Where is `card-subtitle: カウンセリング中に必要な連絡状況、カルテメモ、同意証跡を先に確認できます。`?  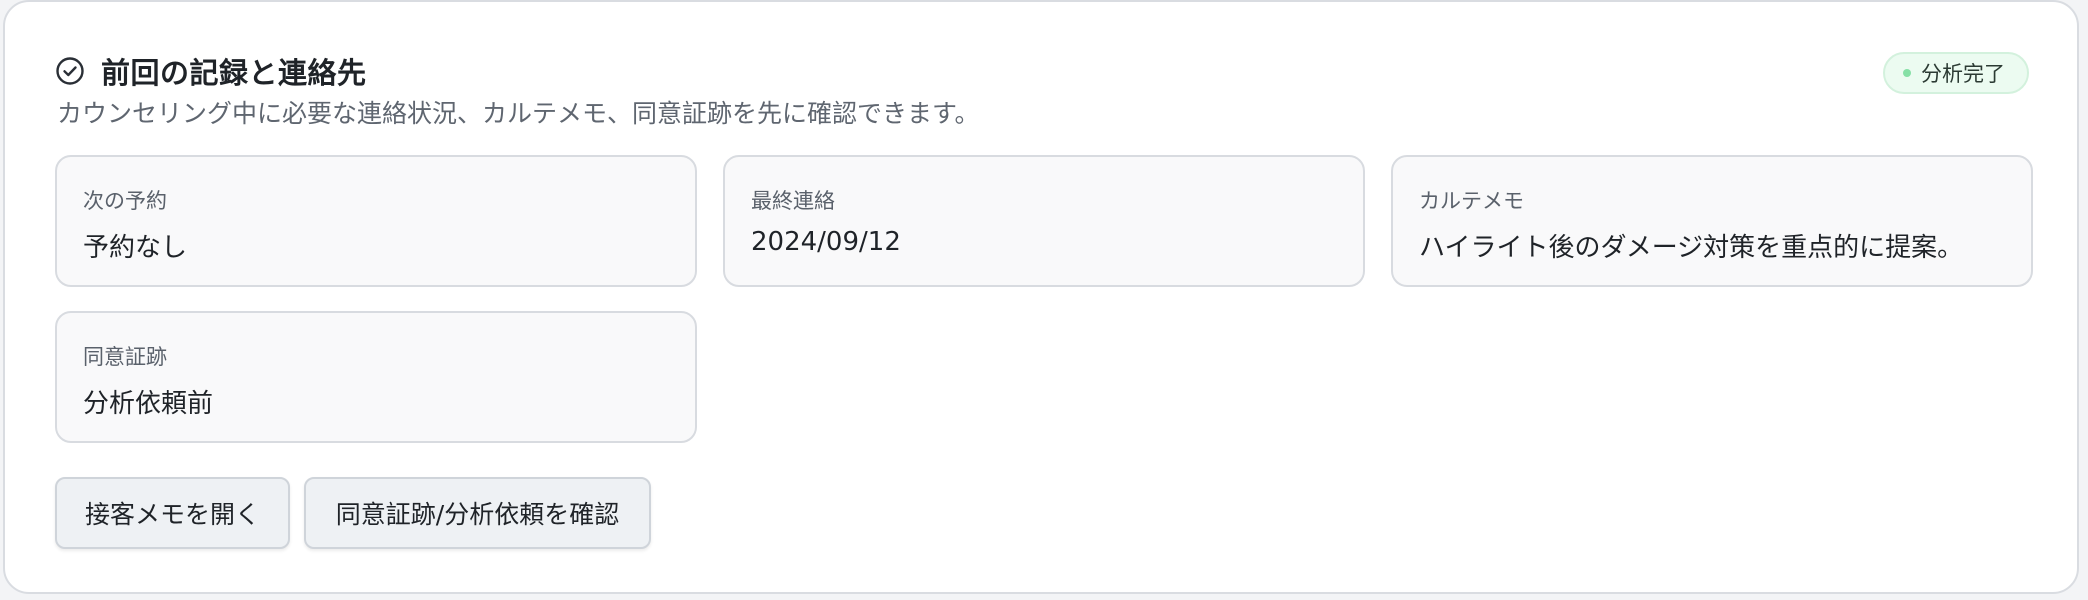
card-subtitle: カウンセリング中に必要な連絡状況、カルテメモ、同意証跡を先に確認できます。 is located at coordinates (518, 113).